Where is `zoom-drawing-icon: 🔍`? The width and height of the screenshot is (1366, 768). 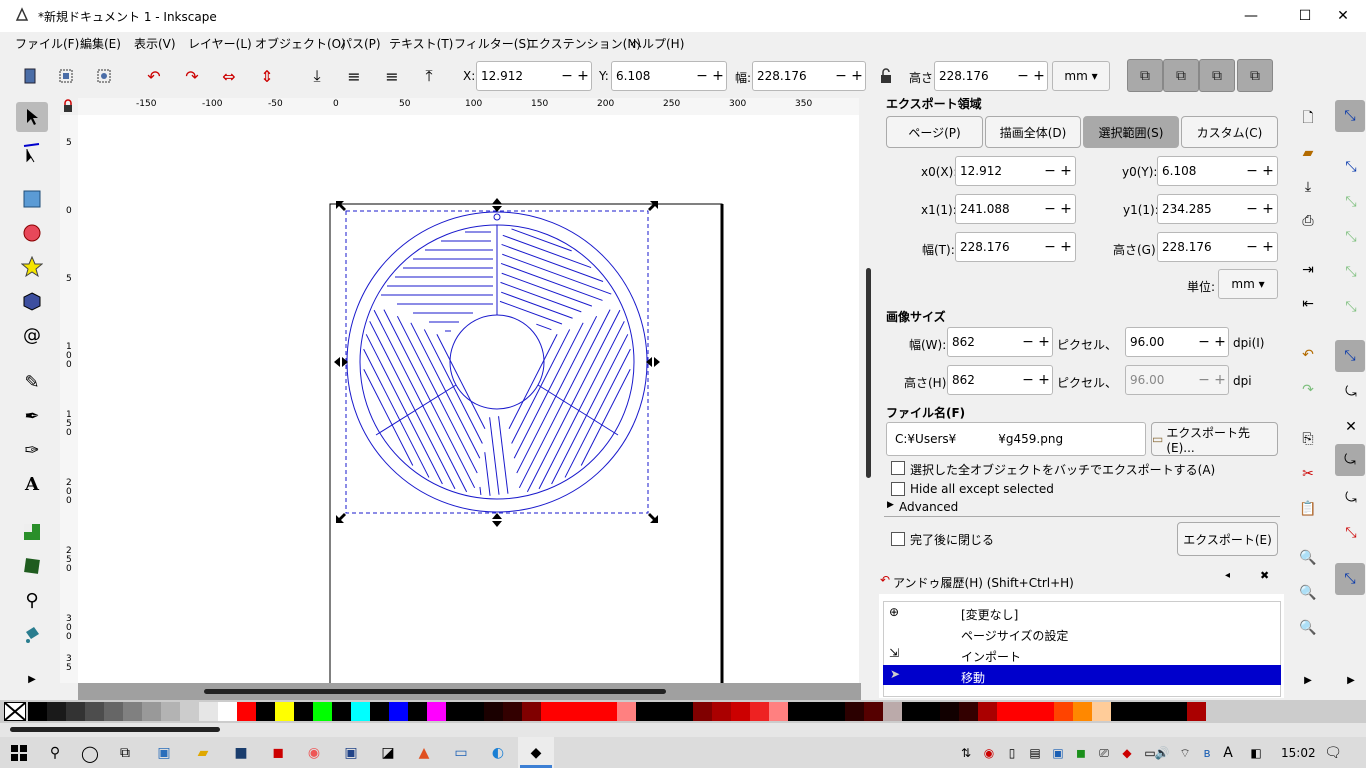 zoom-drawing-icon: 🔍 is located at coordinates (1308, 593).